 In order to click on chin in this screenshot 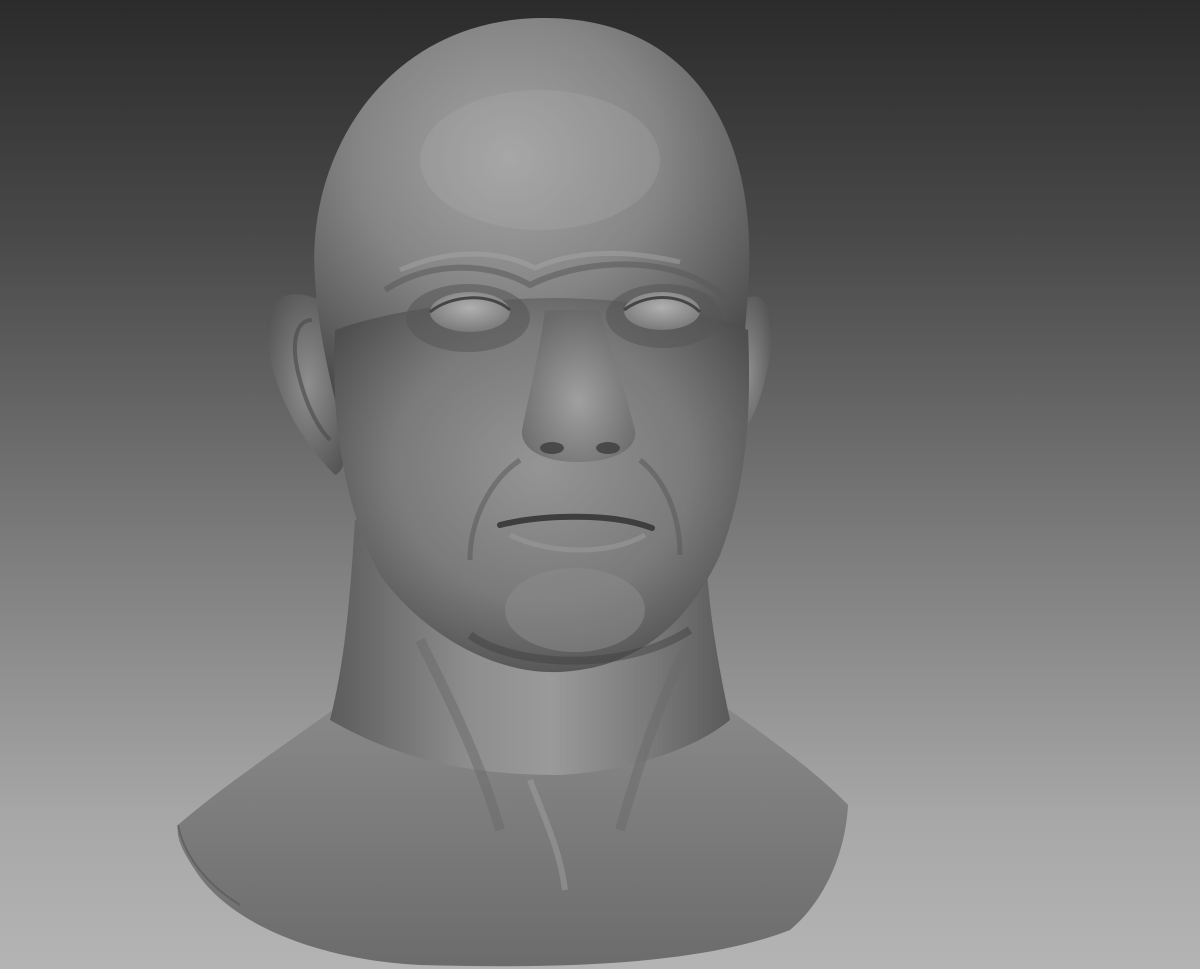, I will do `click(575, 610)`.